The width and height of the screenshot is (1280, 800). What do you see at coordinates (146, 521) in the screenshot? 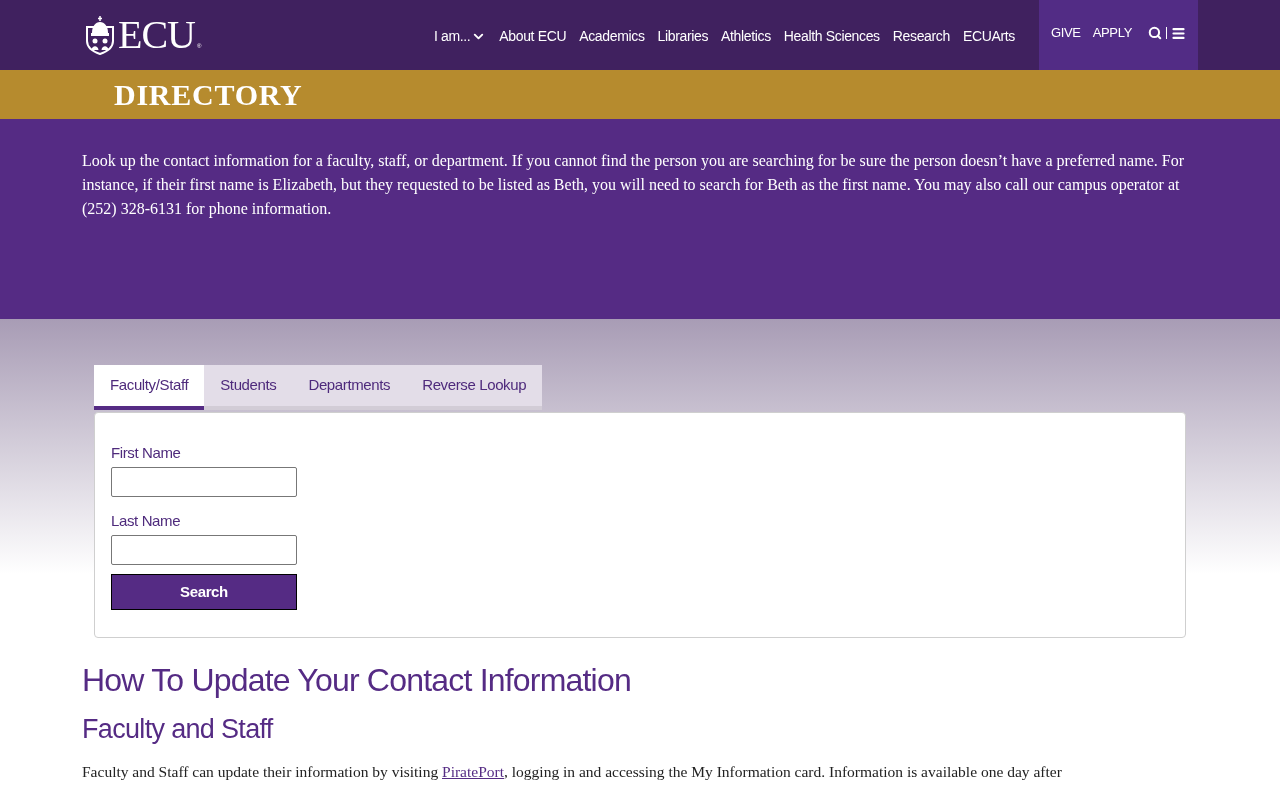
I see `field-label: Last Name` at bounding box center [146, 521].